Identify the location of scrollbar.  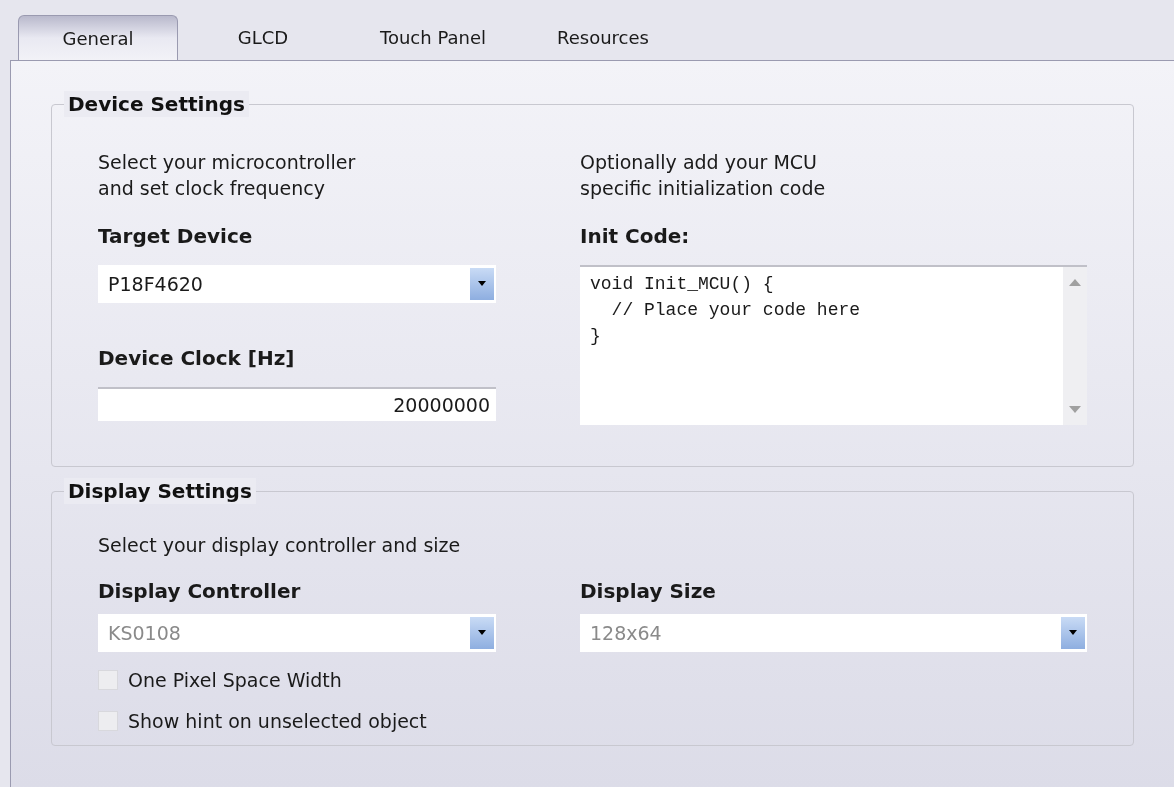
(1075, 346).